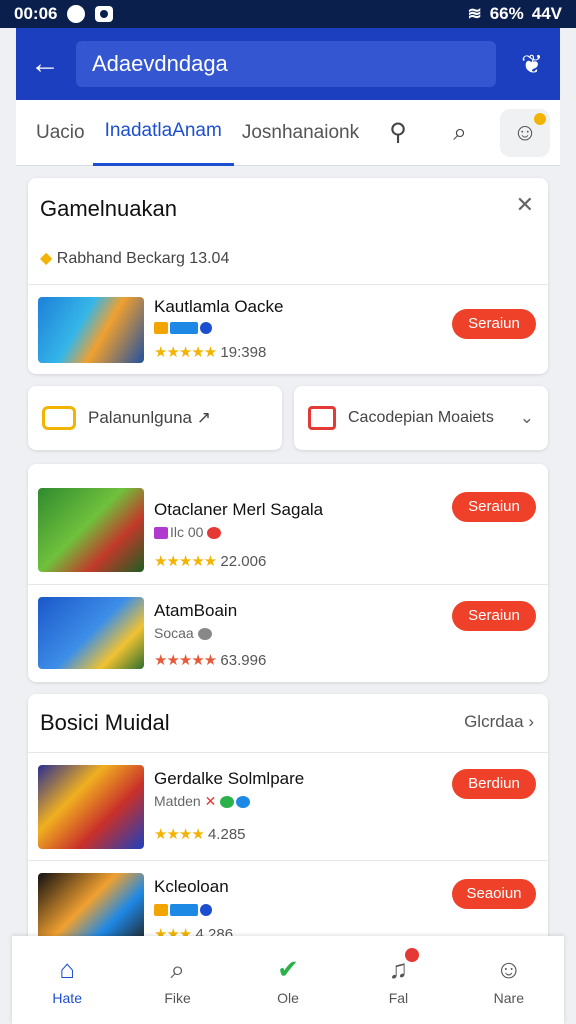 This screenshot has height=1024, width=576. What do you see at coordinates (474, 13) in the screenshot?
I see `wifi-icon: ≋` at bounding box center [474, 13].